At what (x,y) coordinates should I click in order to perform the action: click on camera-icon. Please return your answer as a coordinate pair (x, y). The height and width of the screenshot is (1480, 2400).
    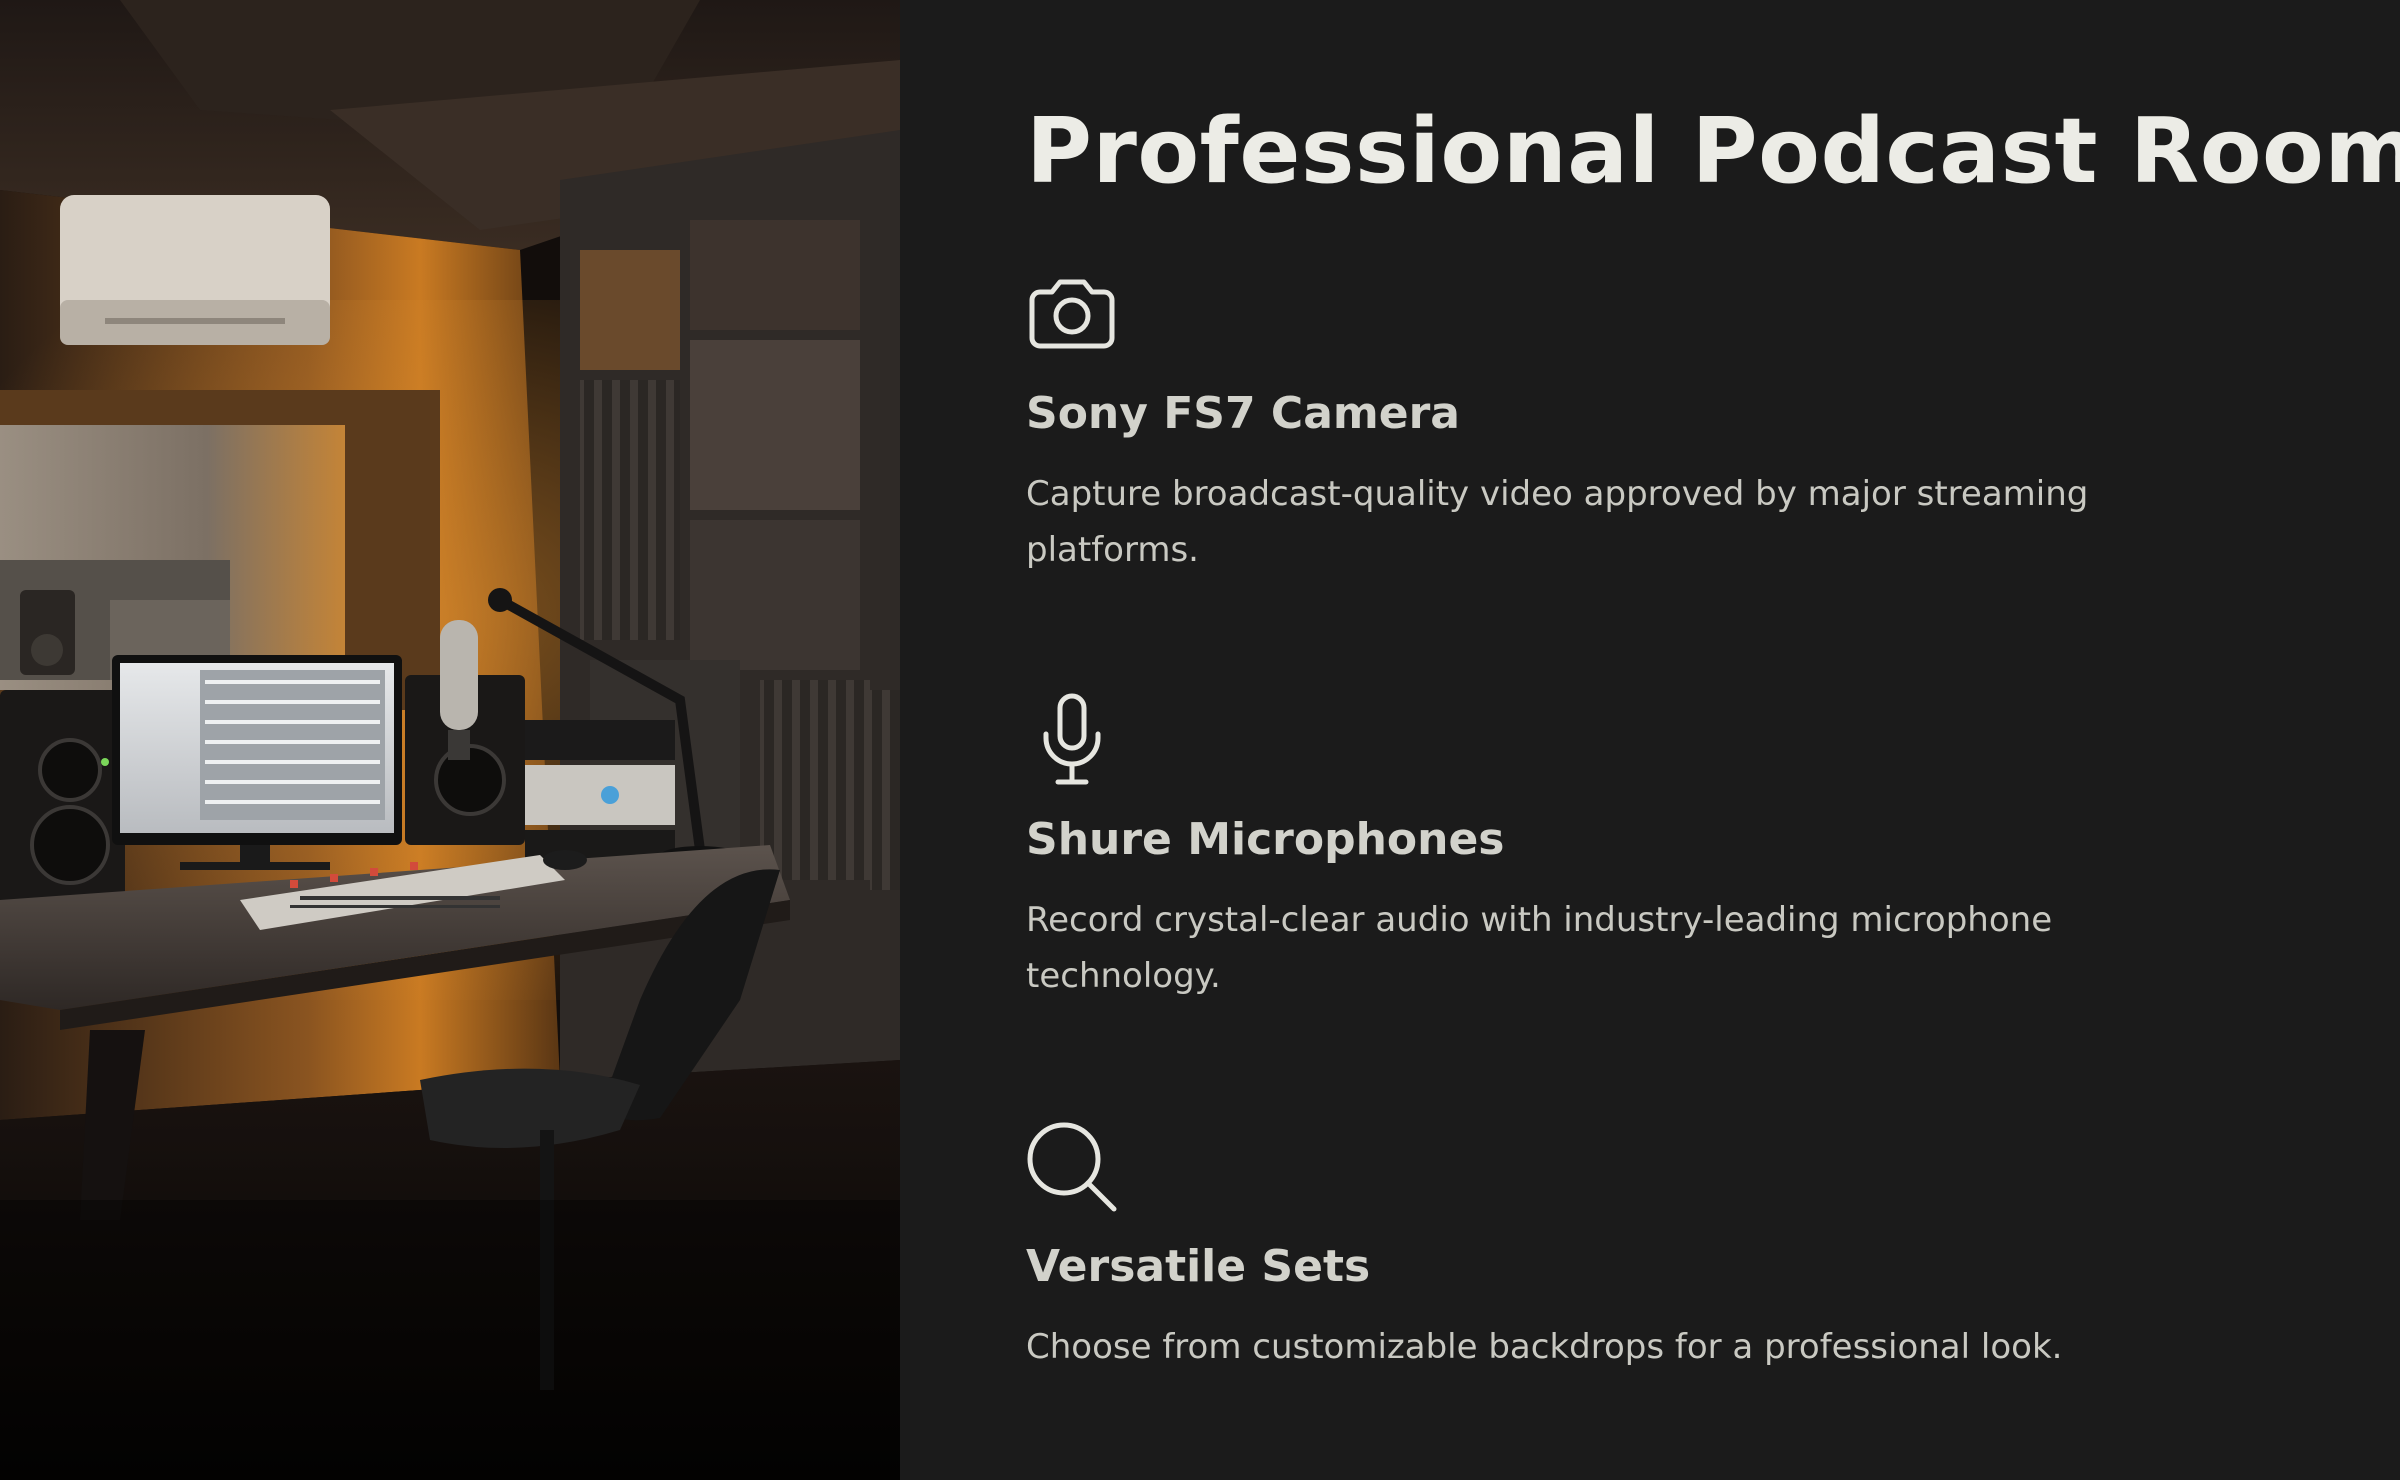
    Looking at the image, I should click on (1072, 314).